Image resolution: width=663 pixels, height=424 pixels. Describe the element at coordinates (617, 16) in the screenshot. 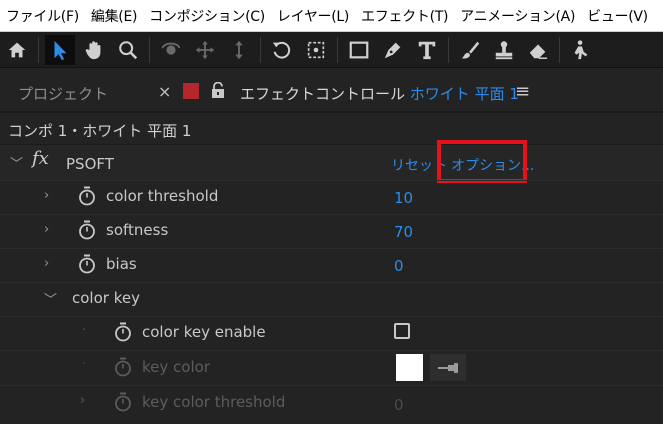

I see `menu-view: ビュー(V)` at that location.